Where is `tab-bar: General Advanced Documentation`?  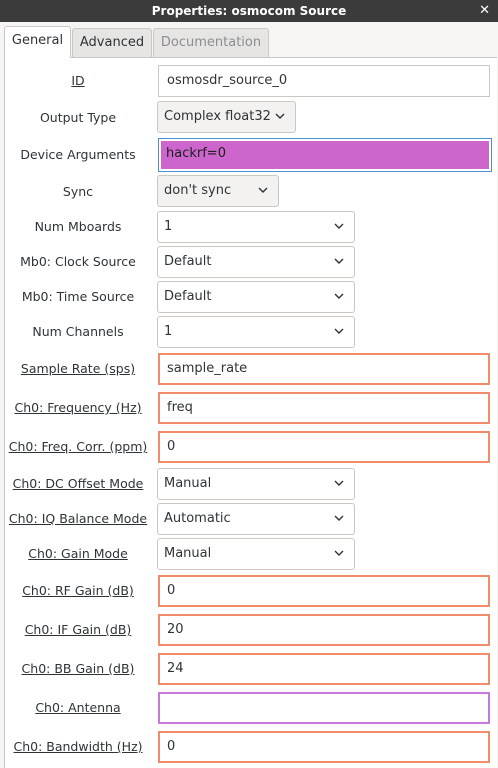 tab-bar: General Advanced Documentation is located at coordinates (249, 40).